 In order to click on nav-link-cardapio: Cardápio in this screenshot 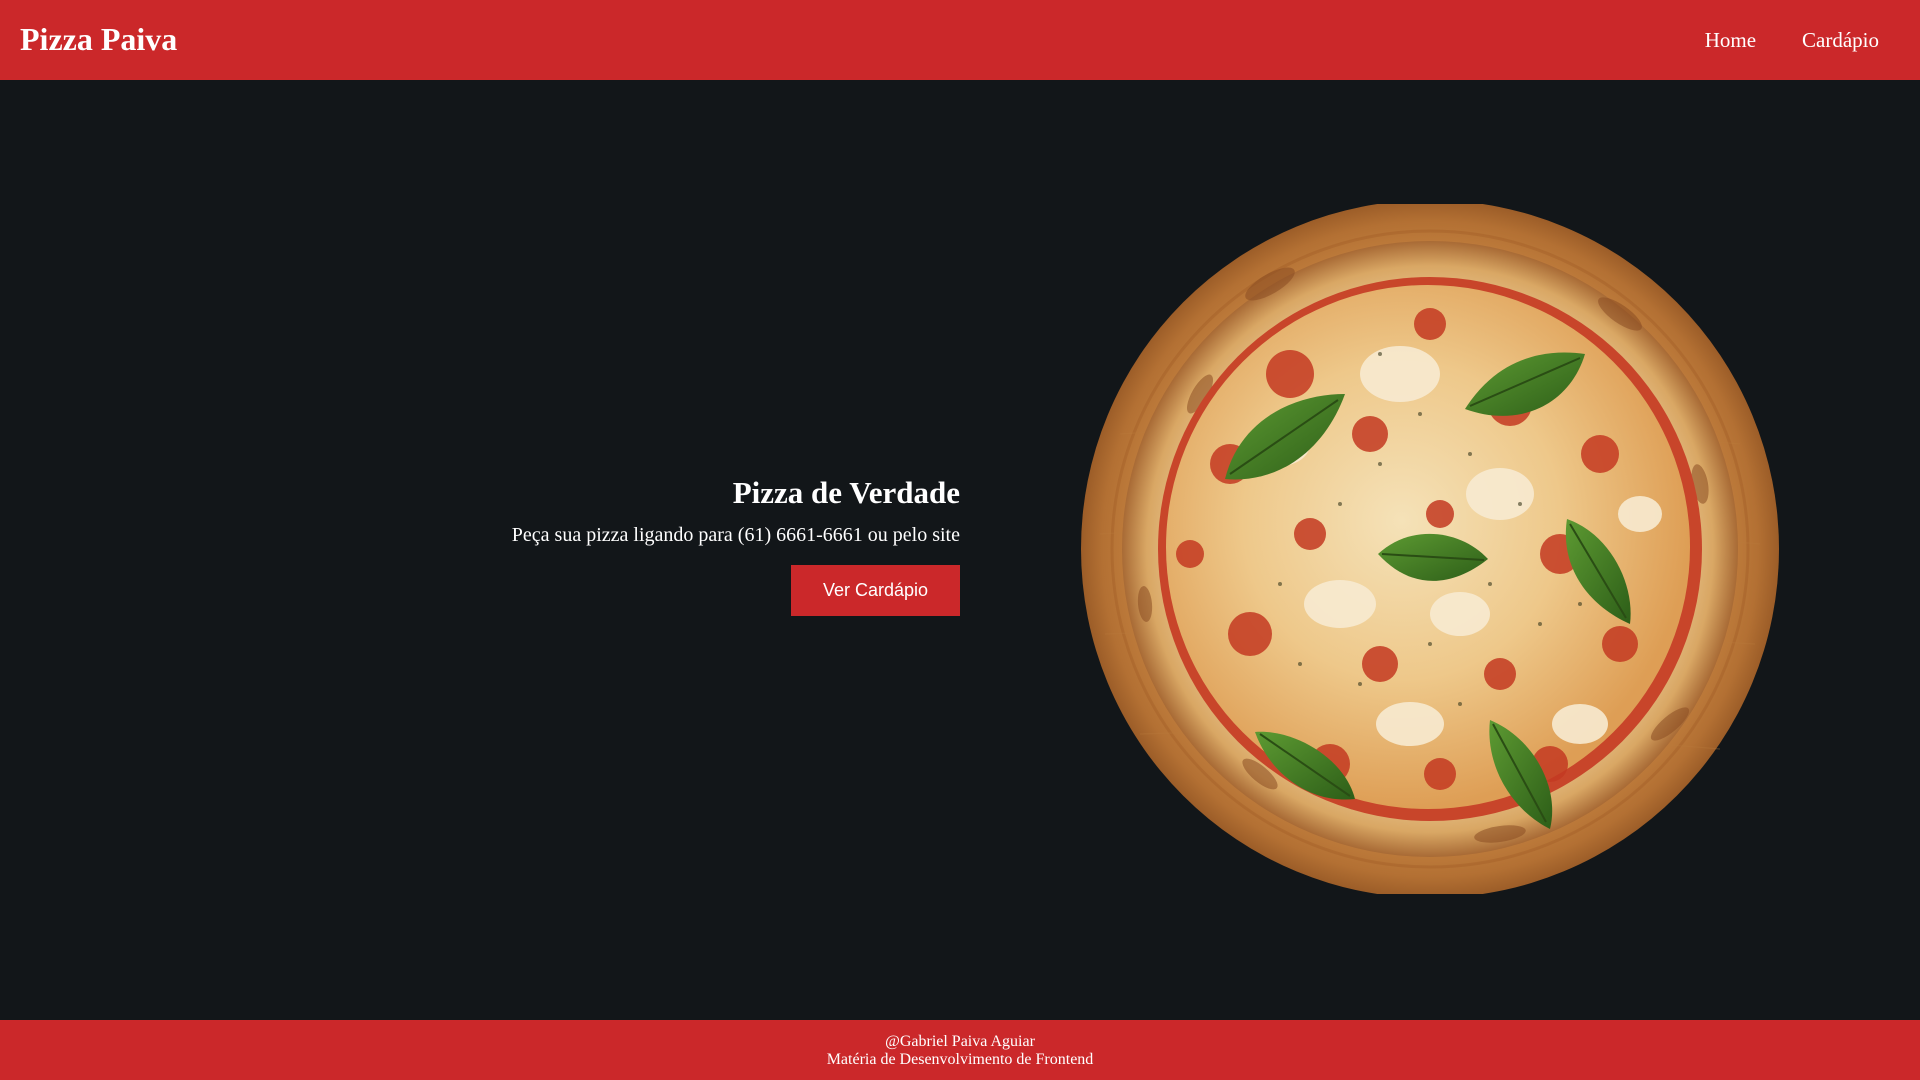, I will do `click(1840, 40)`.